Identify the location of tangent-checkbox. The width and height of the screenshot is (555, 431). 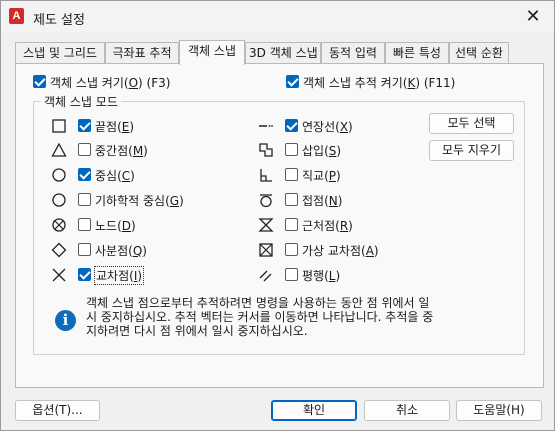
(291, 199).